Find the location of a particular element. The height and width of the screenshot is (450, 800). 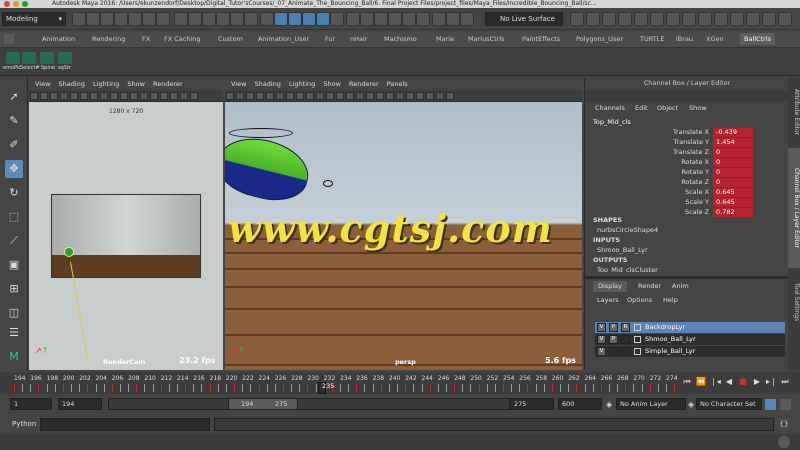

end-time-field: 600 is located at coordinates (580, 404).